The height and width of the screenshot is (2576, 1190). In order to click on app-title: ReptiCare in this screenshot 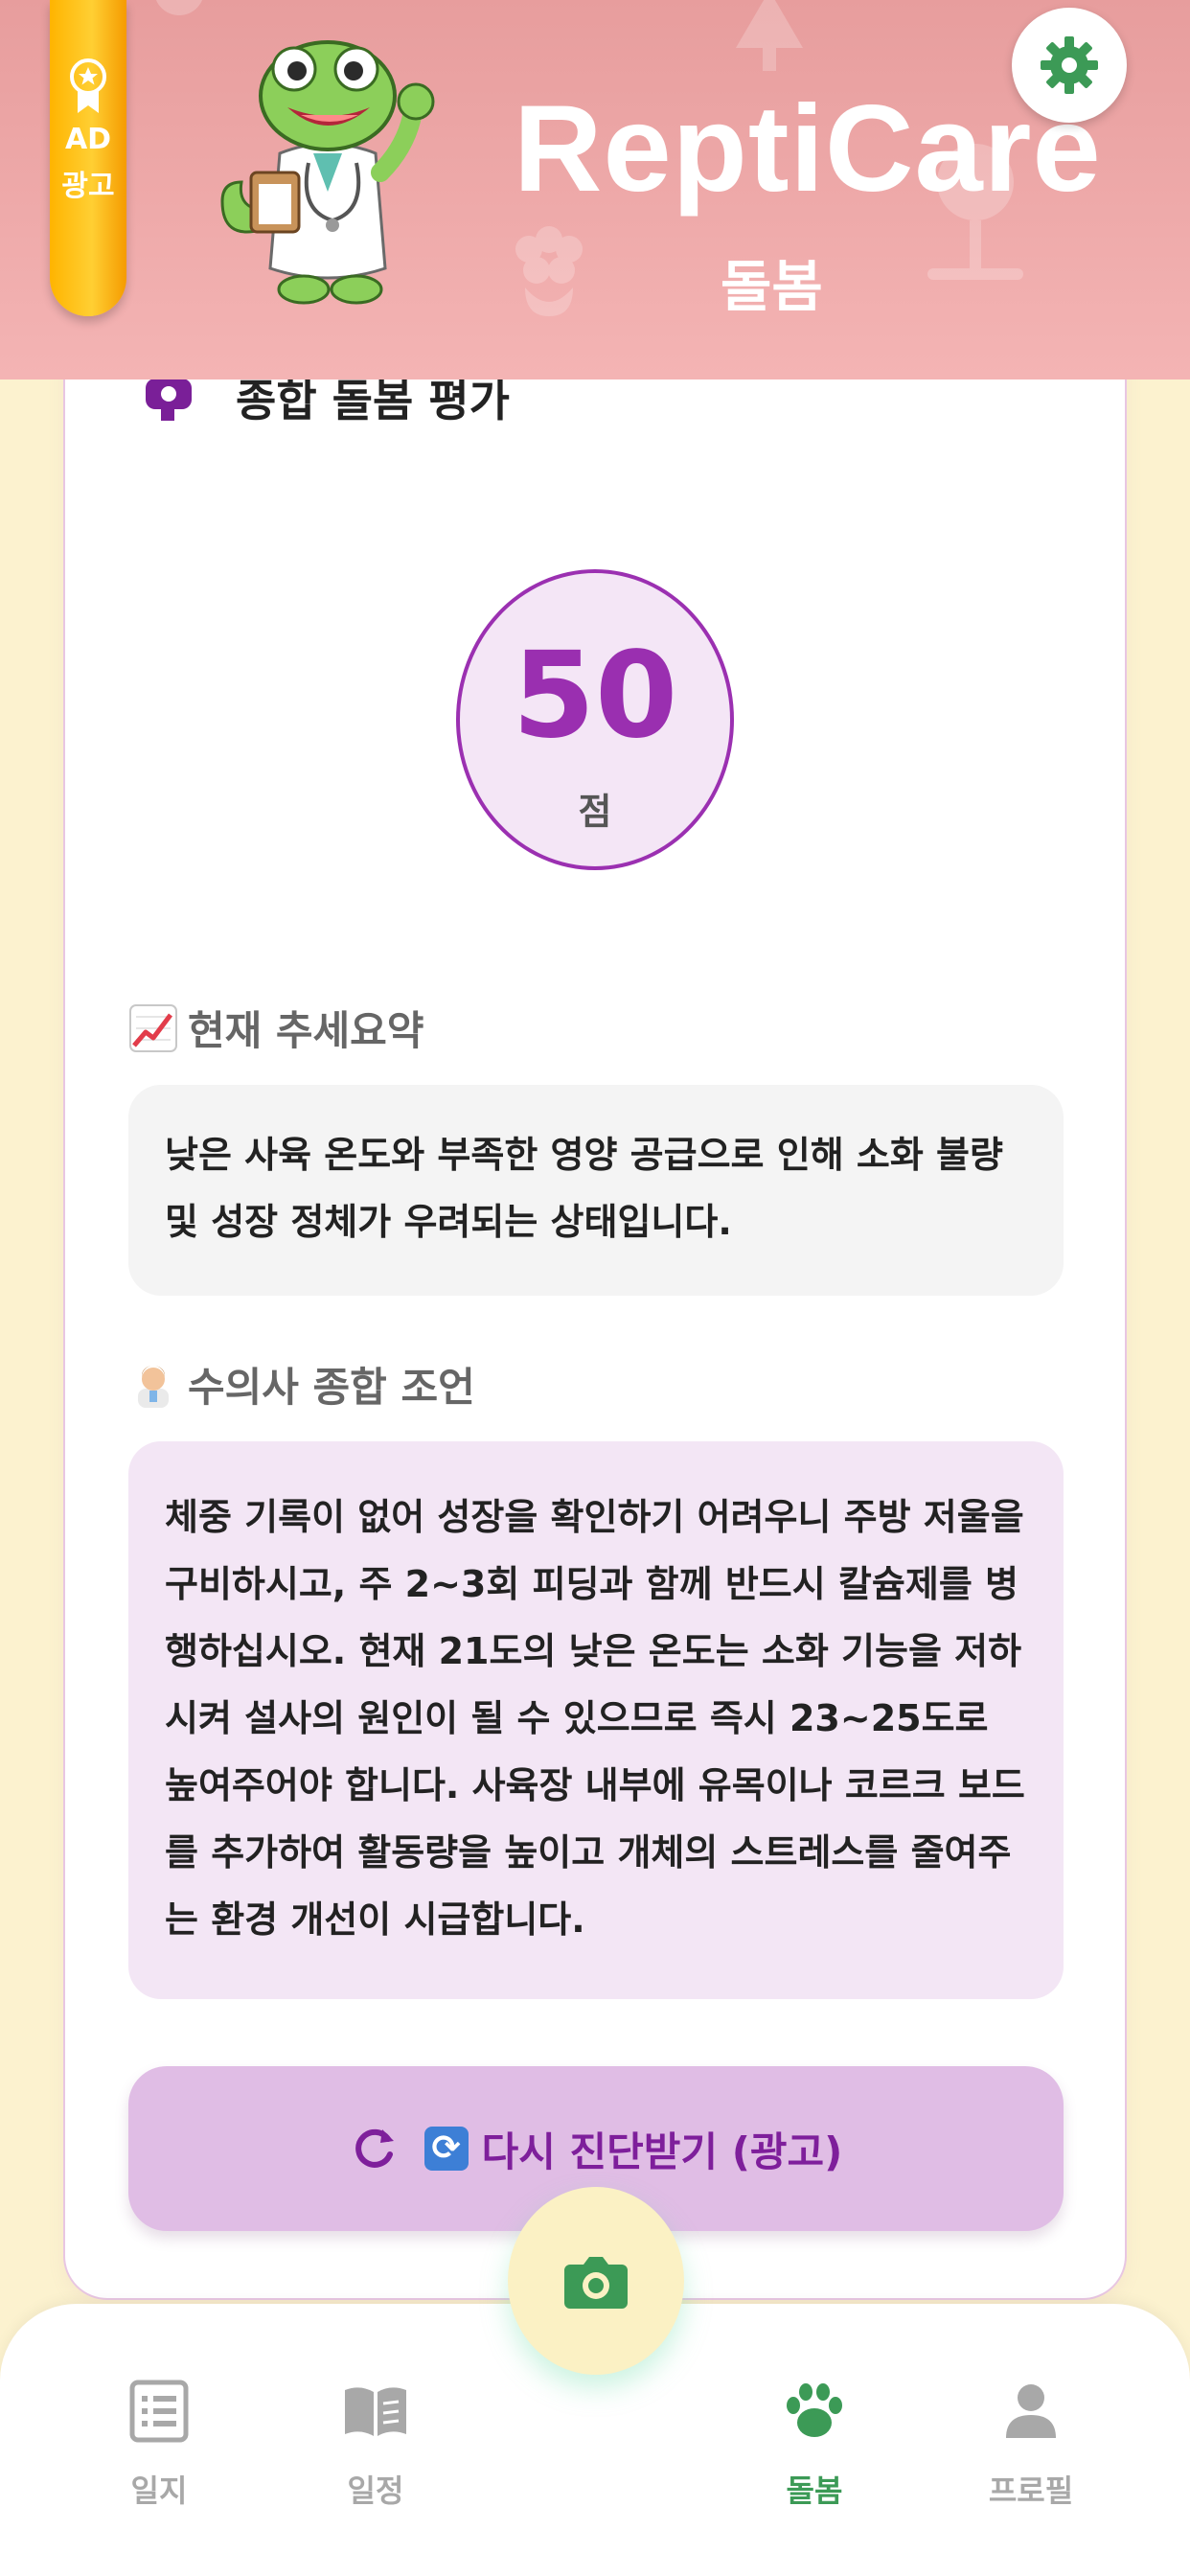, I will do `click(808, 149)`.